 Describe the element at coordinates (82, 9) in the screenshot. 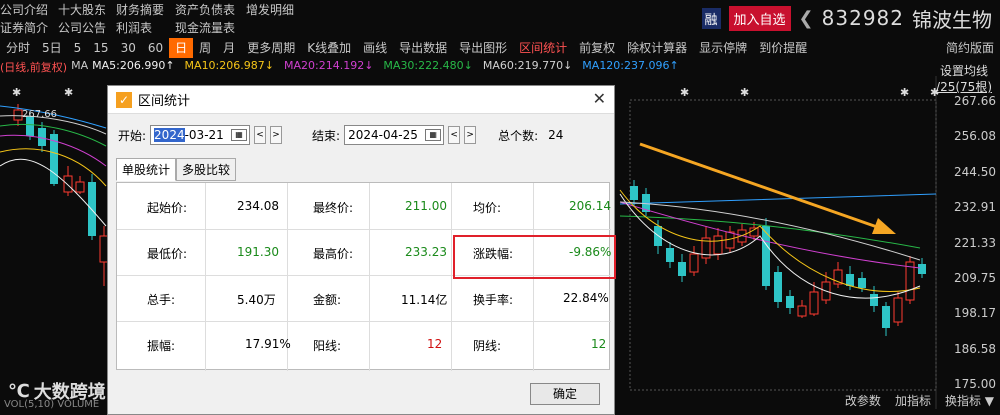

I see `menu-top10-holders: 十大股东` at that location.